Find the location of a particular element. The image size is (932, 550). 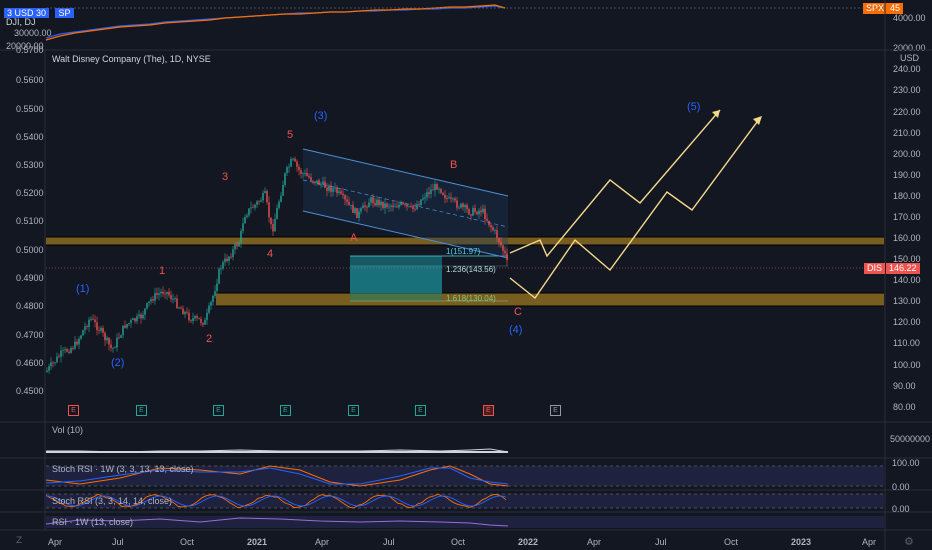

wave-label-1: 1 is located at coordinates (162, 271).